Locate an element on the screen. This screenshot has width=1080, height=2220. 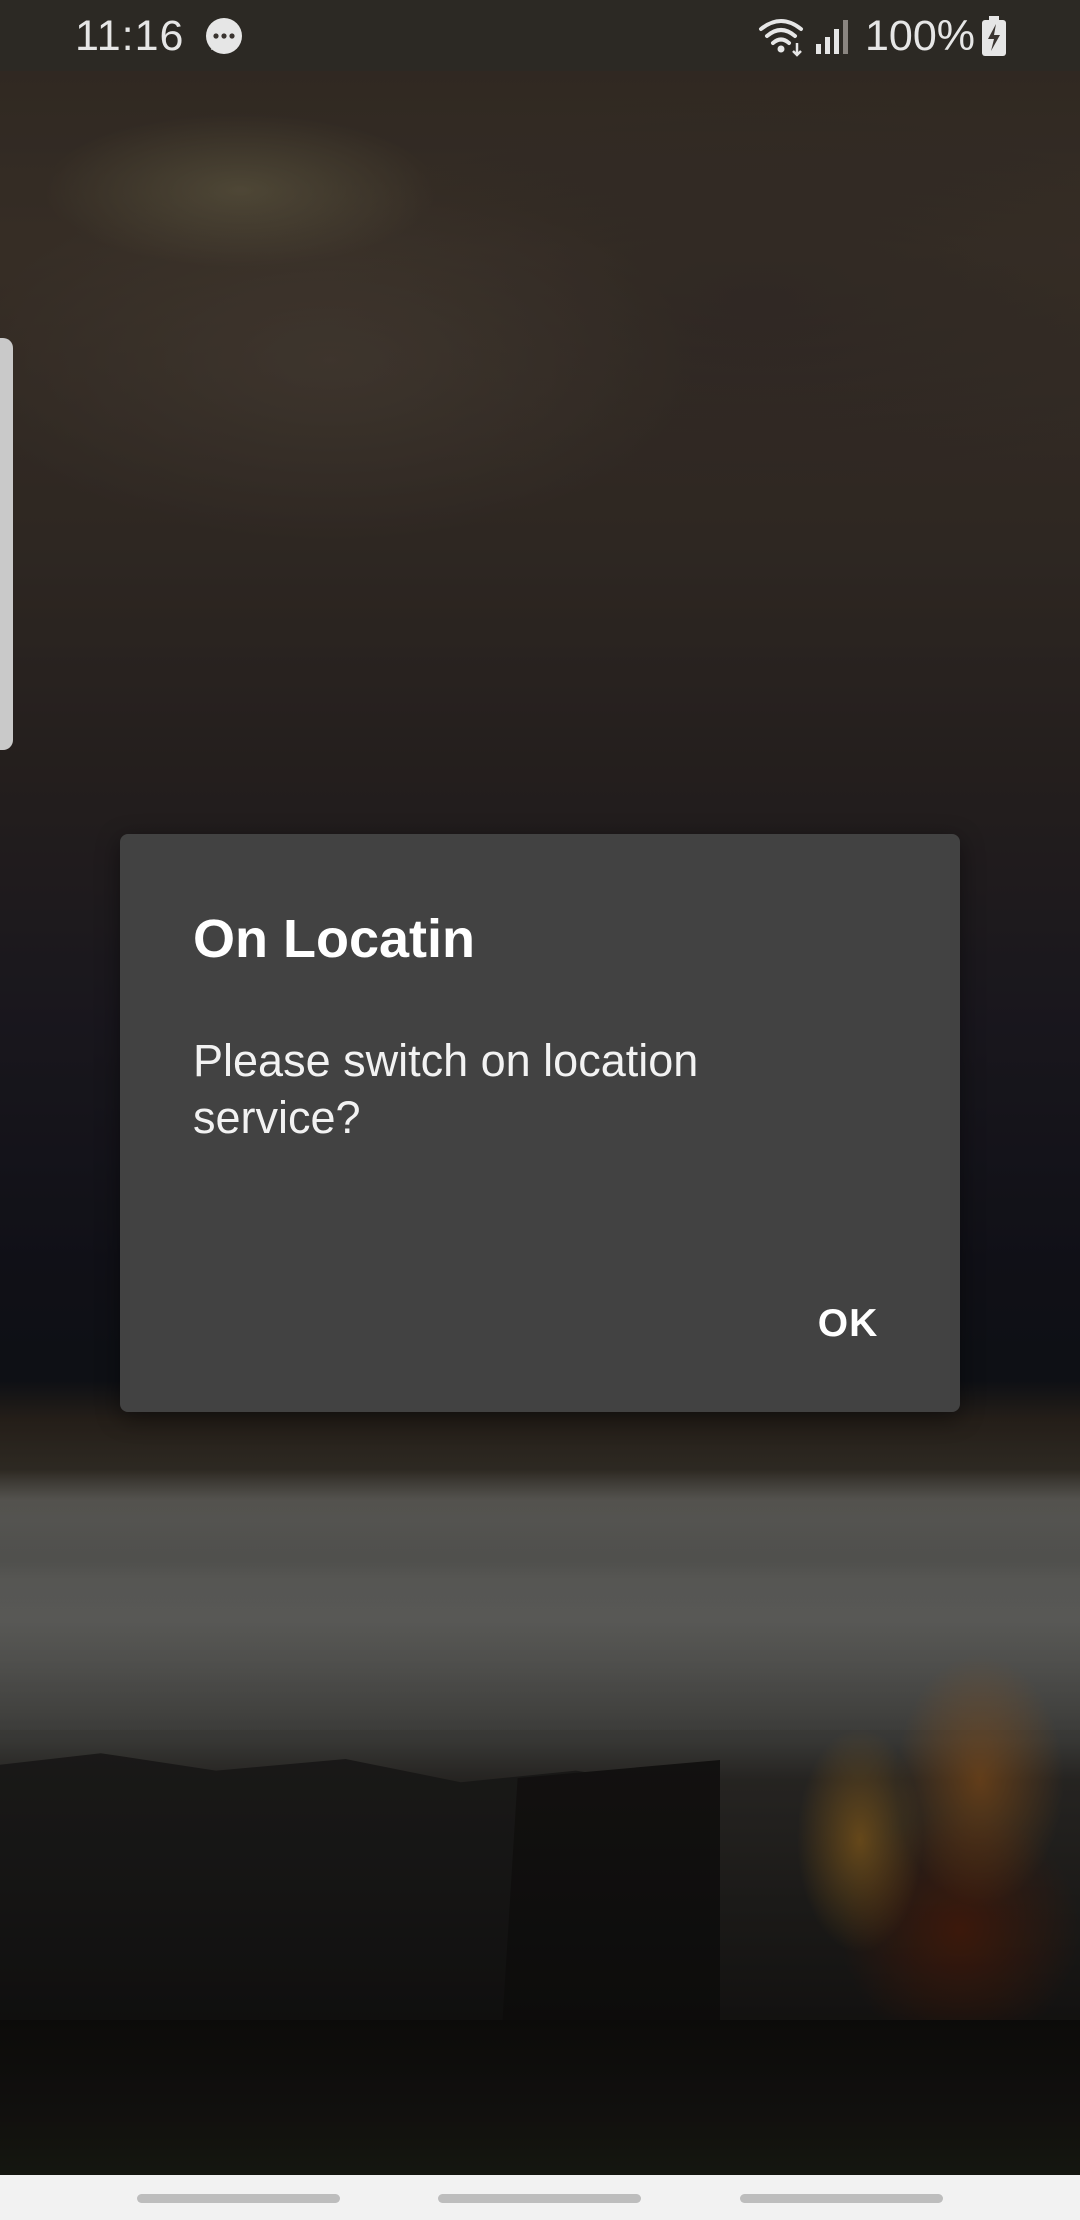
recents-button is located at coordinates (238, 2198).